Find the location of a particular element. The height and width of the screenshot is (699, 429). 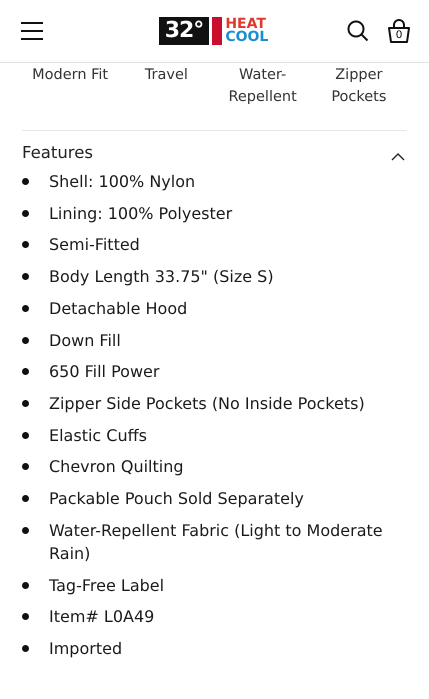

feature-label: Travel is located at coordinates (166, 75).